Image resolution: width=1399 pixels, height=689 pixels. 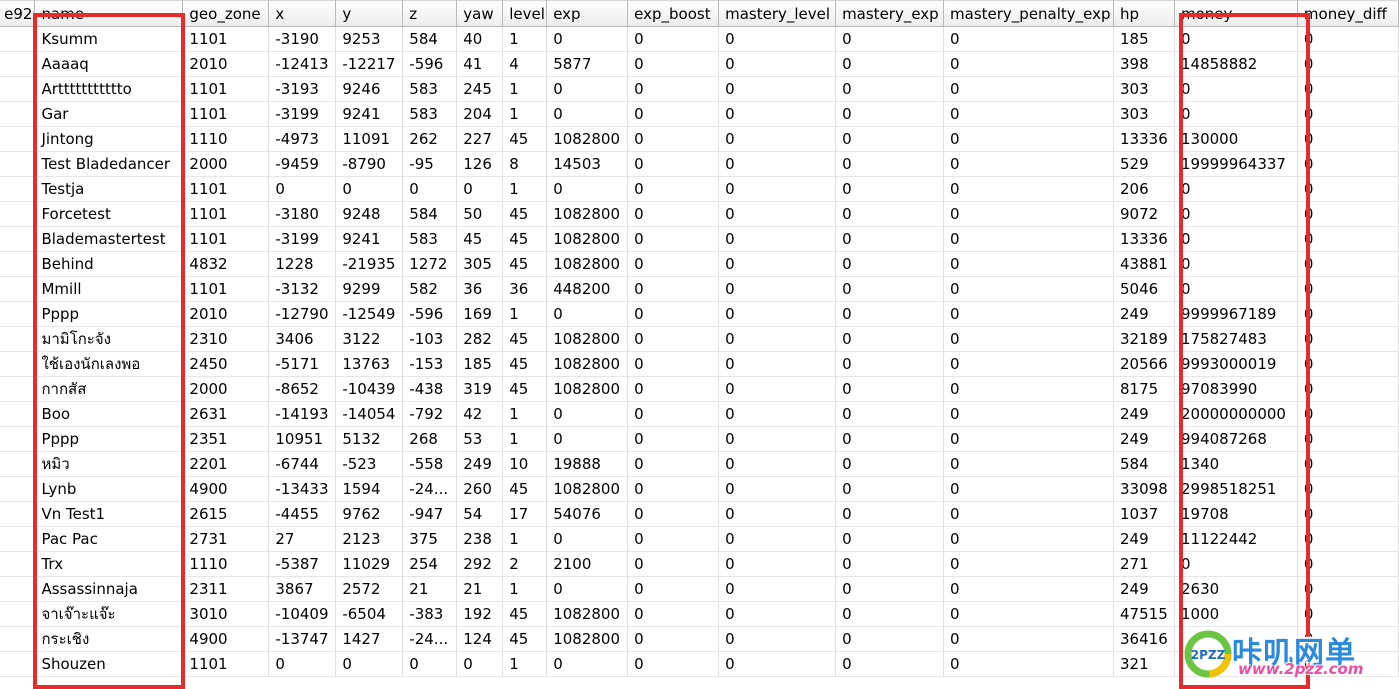 What do you see at coordinates (1144, 664) in the screenshot?
I see `cell-hp: 321` at bounding box center [1144, 664].